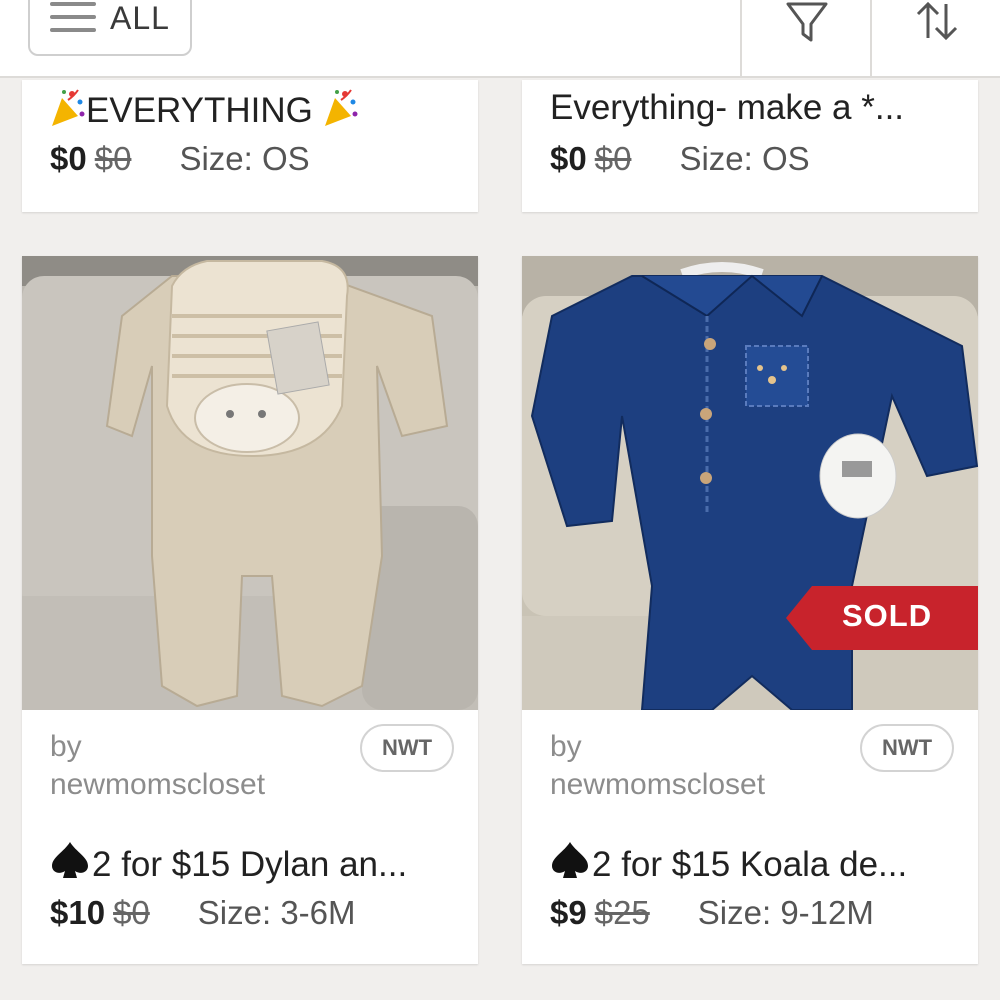 The height and width of the screenshot is (1000, 1000). What do you see at coordinates (887, 615) in the screenshot?
I see `sold-label: SOLD` at bounding box center [887, 615].